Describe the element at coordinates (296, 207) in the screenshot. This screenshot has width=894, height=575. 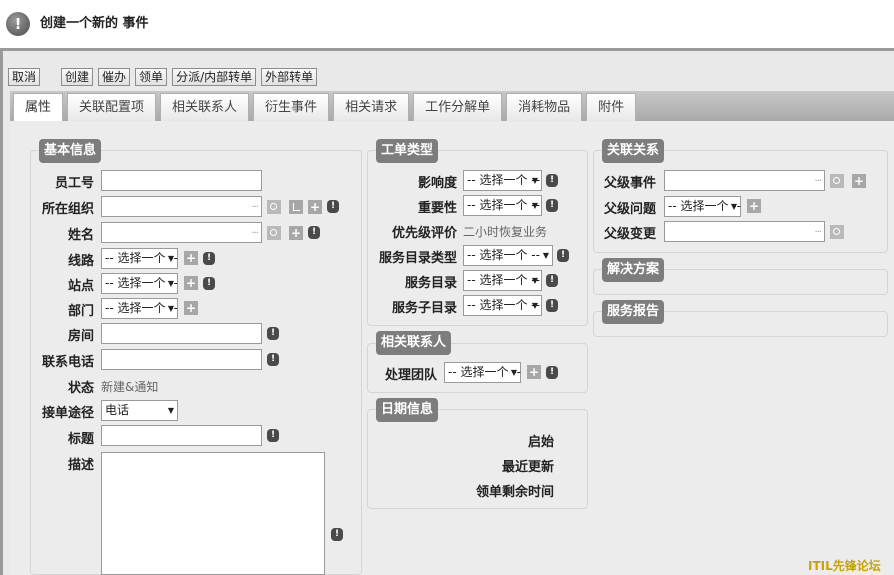
I see `org-tree-icon` at that location.